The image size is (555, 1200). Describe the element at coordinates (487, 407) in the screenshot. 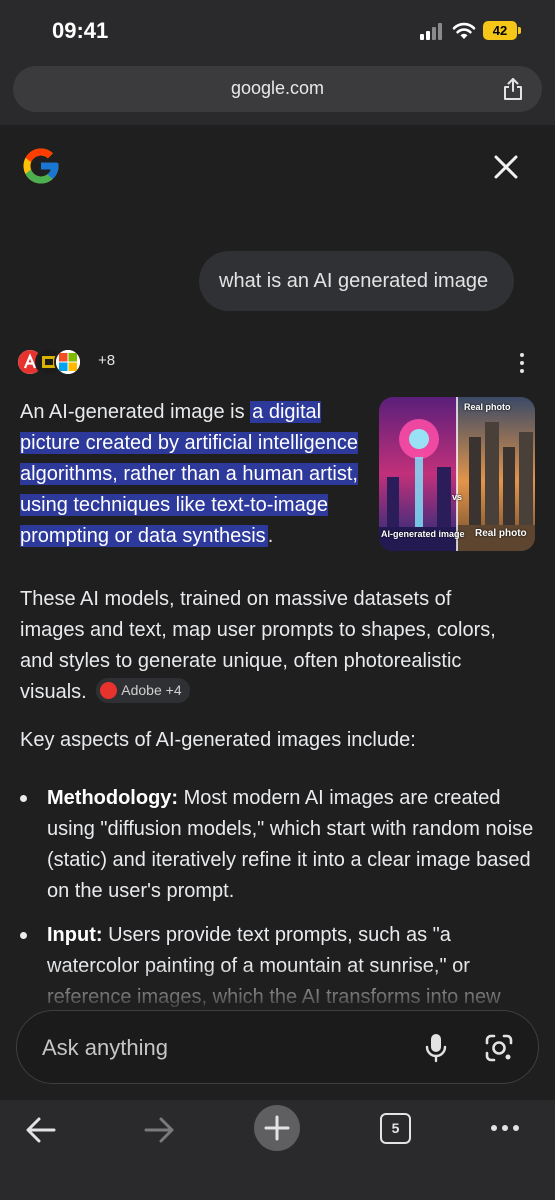

I see `thumbnail-label-real-top: Real photo` at that location.